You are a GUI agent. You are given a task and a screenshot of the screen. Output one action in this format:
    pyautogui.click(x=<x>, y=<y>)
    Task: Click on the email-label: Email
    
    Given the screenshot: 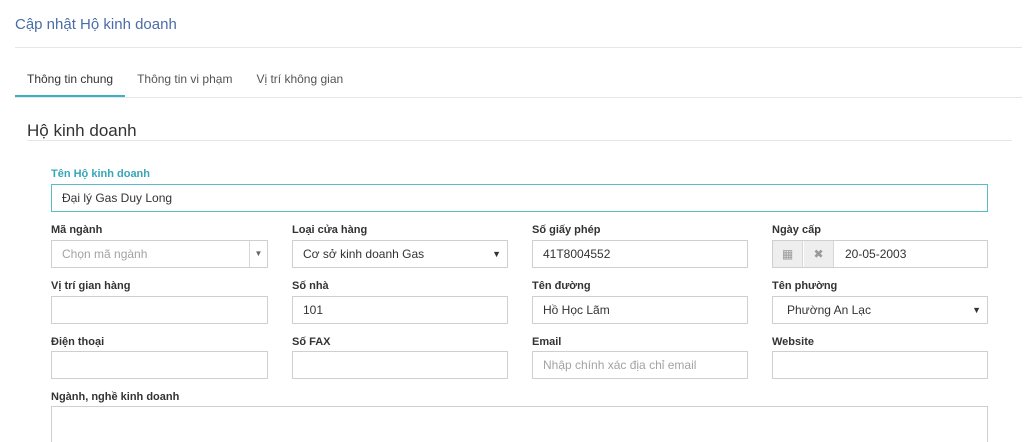 What is the action you would take?
    pyautogui.click(x=547, y=342)
    